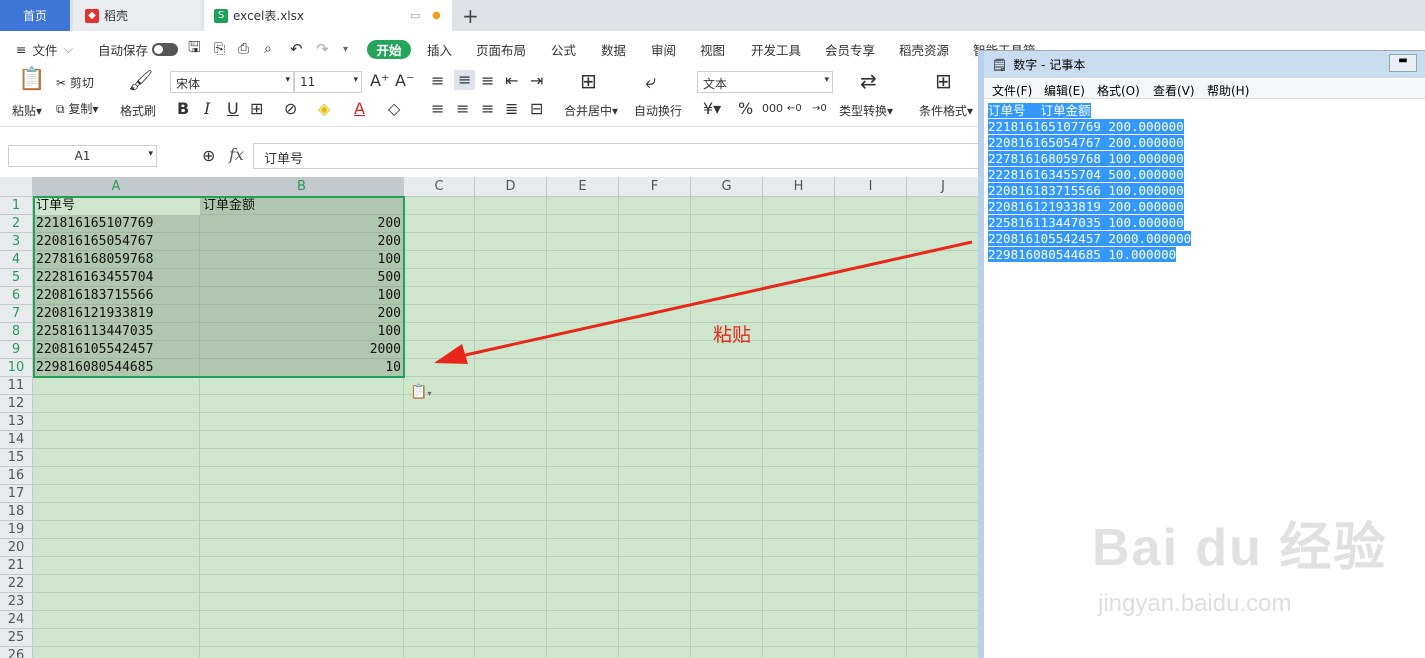 This screenshot has width=1425, height=658. Describe the element at coordinates (16, 332) in the screenshot. I see `row-header: 8` at that location.